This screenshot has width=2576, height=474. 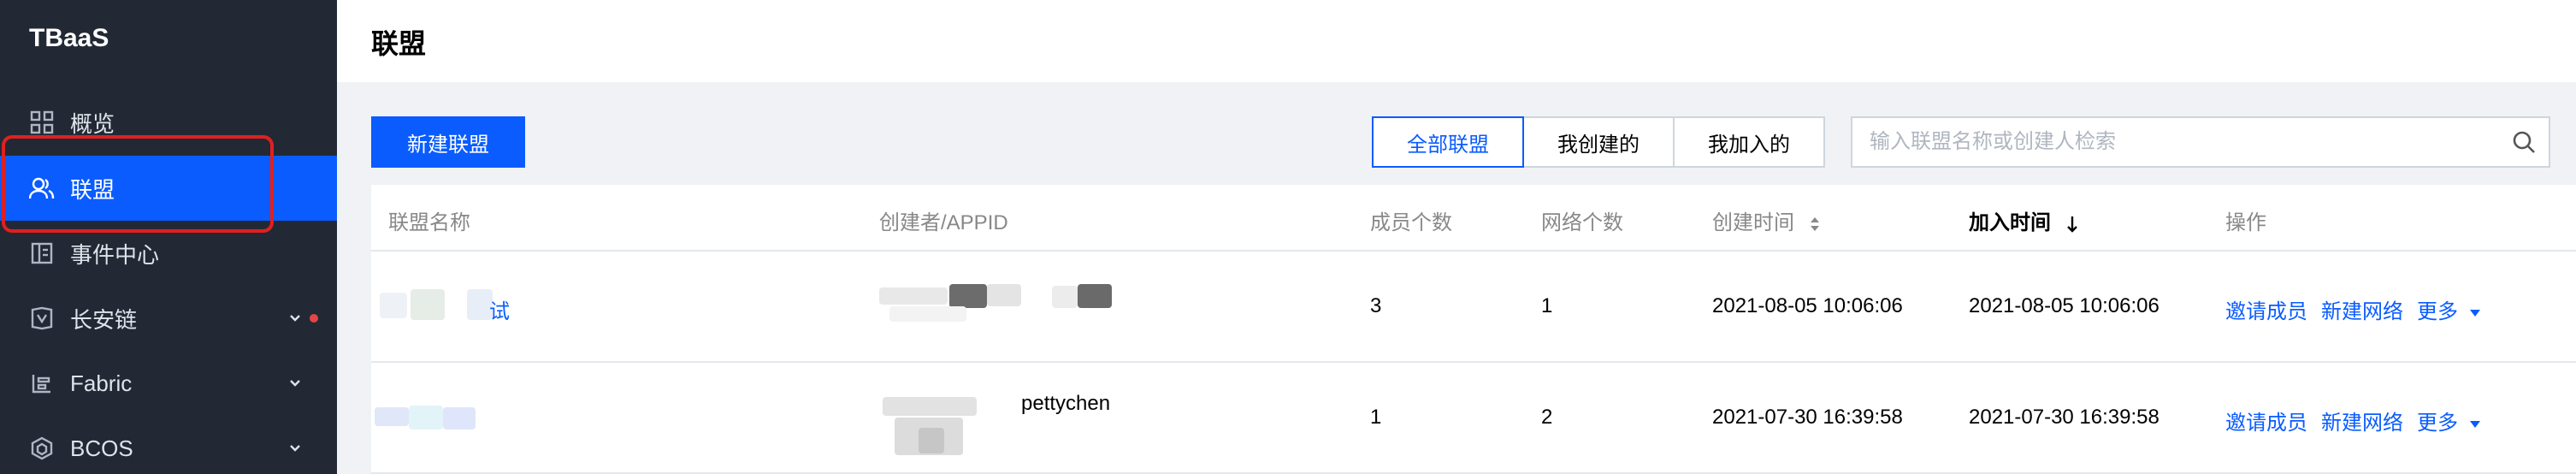 What do you see at coordinates (1473, 218) in the screenshot?
I see `table-header: 联盟名称 创建者/APPID 成员个数 网络个数 创建时间 加入时间 操作` at bounding box center [1473, 218].